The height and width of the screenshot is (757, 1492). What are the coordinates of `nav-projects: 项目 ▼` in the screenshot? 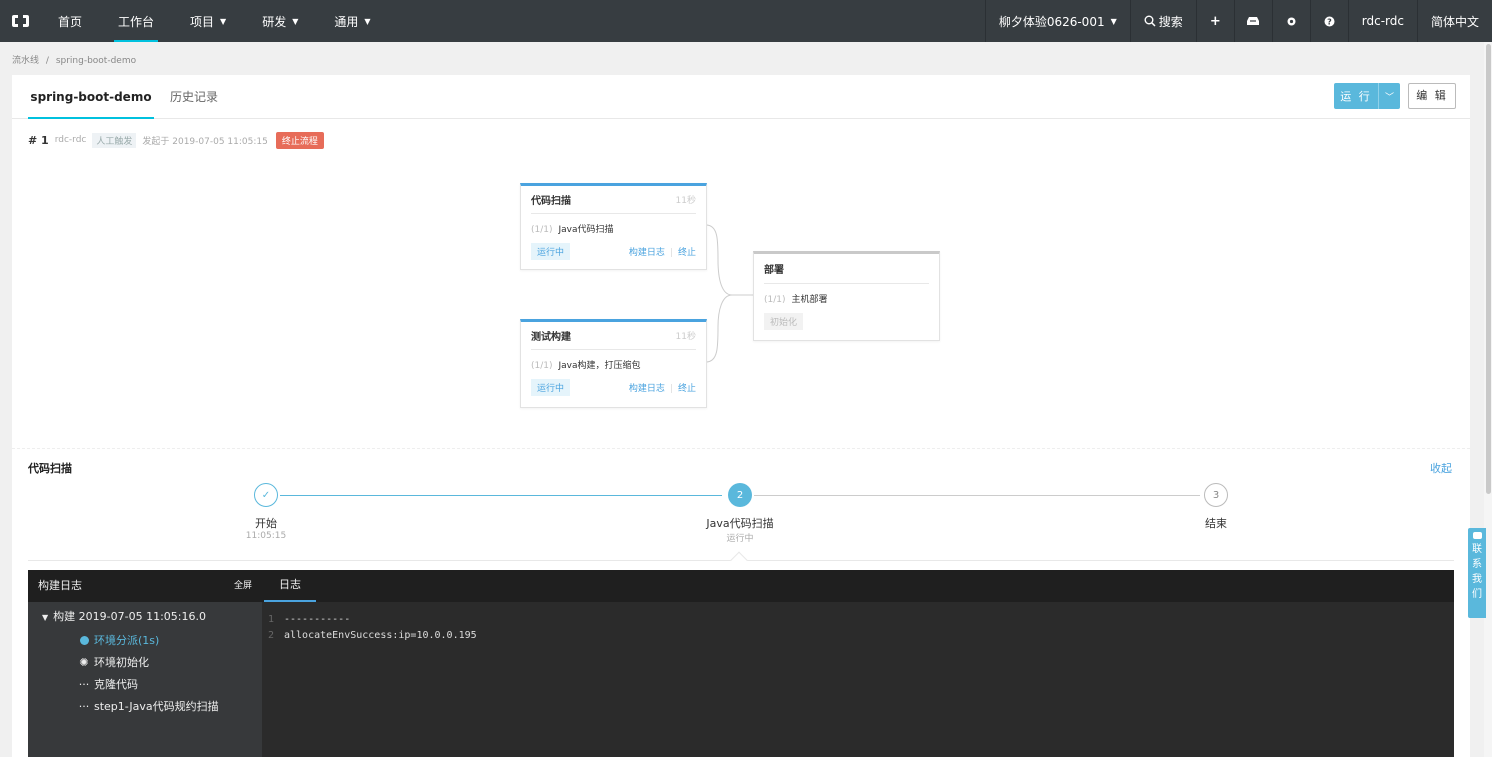 It's located at (208, 21).